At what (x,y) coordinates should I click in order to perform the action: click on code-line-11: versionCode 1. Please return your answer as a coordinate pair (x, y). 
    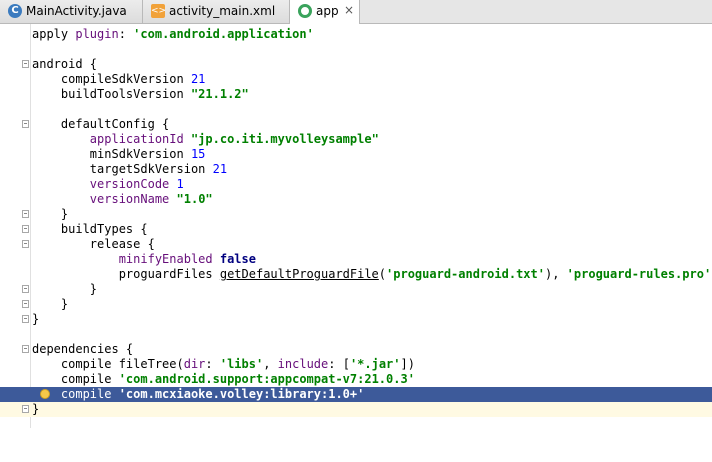
    Looking at the image, I should click on (136, 184).